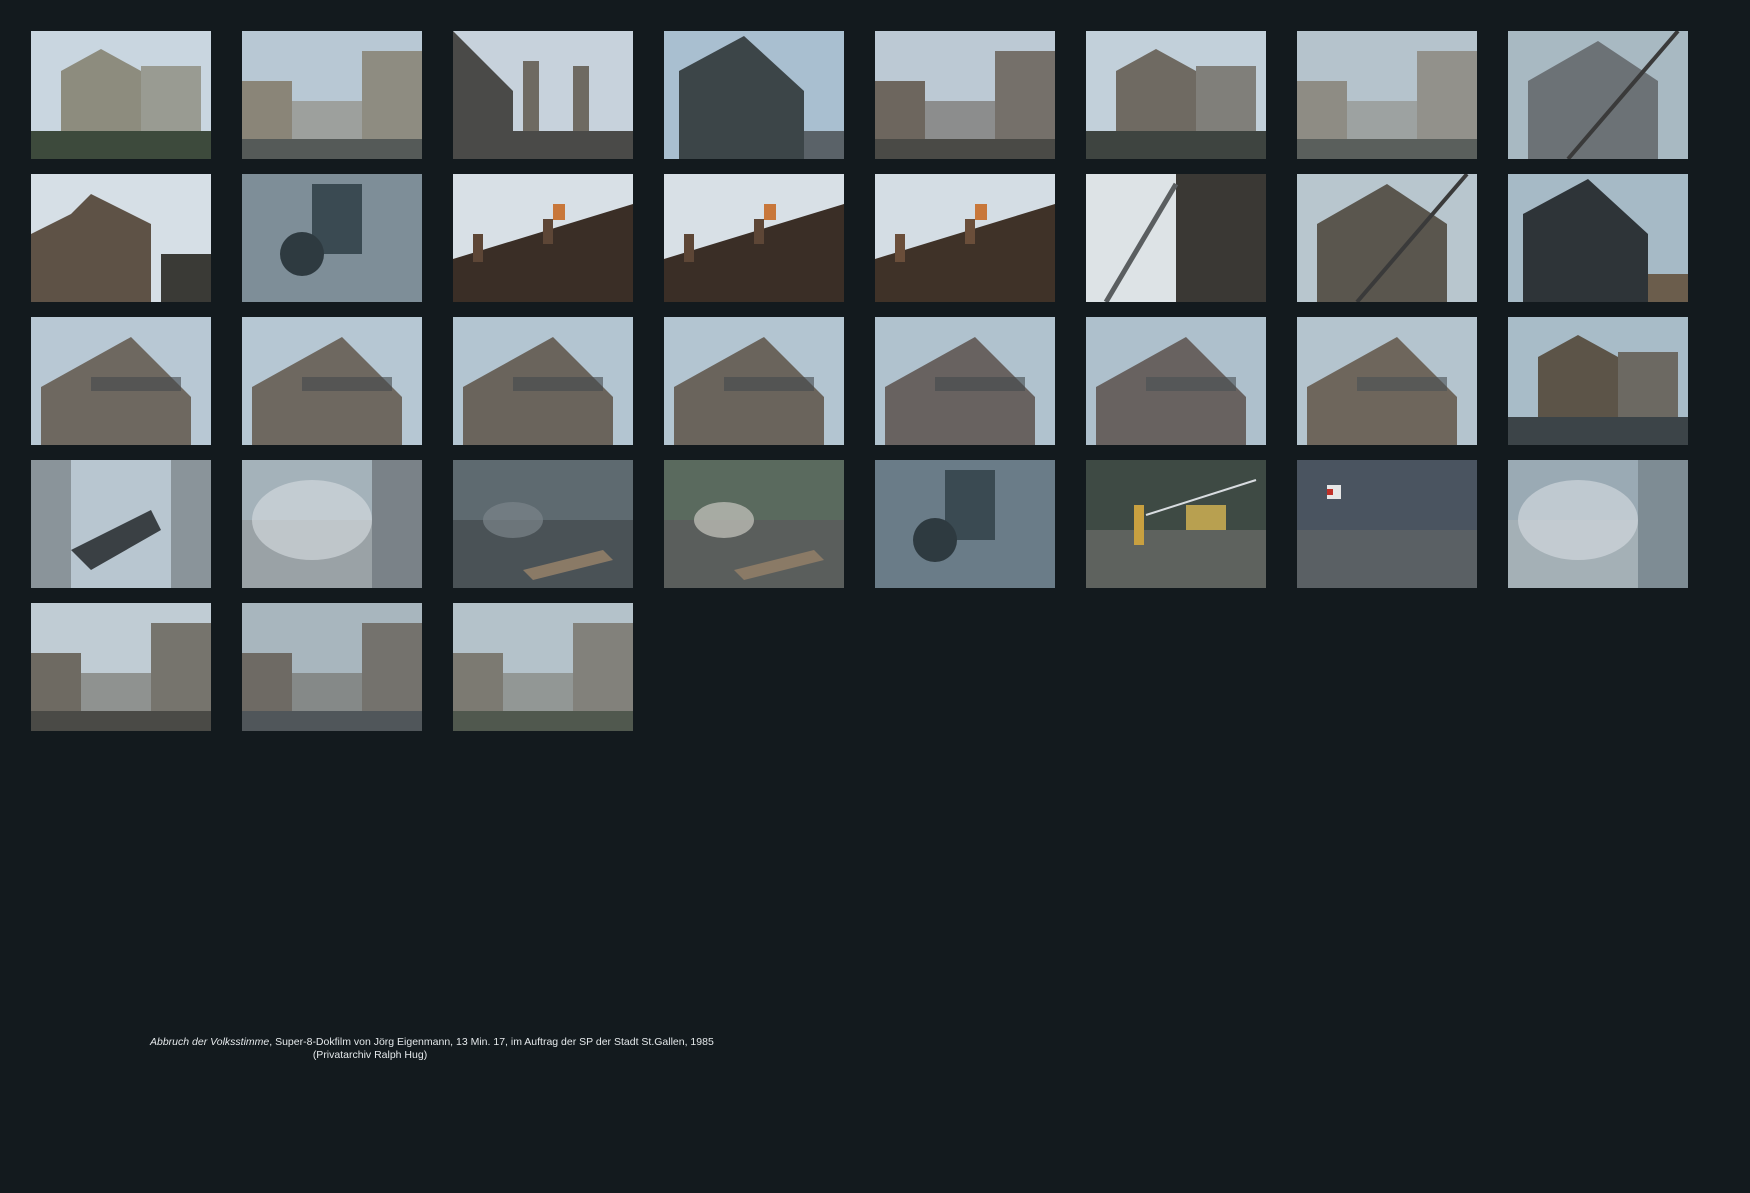 The height and width of the screenshot is (1193, 1750). What do you see at coordinates (370, 1055) in the screenshot?
I see `caption-credit: (Privatarchiv Ralph Hug)` at bounding box center [370, 1055].